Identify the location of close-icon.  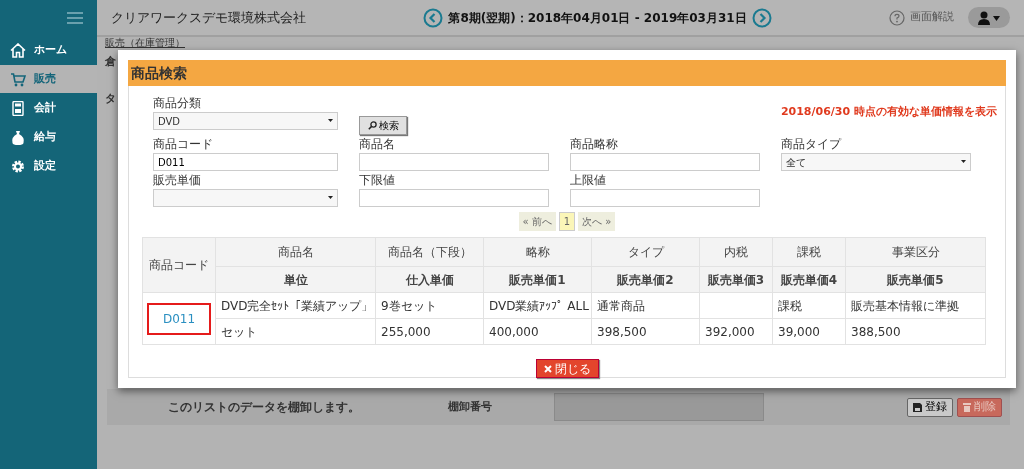
(547, 368).